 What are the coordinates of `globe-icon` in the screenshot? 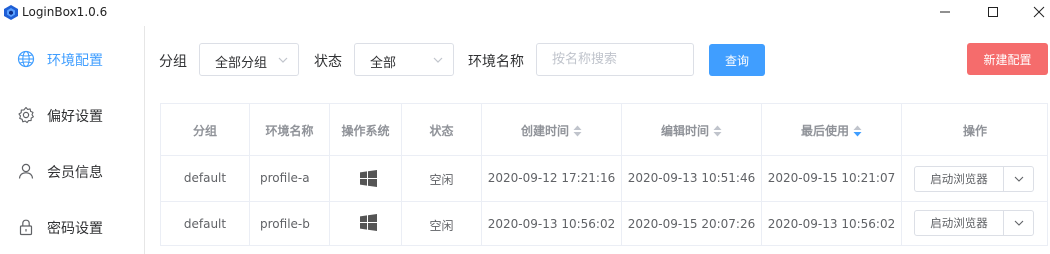 It's located at (26, 59).